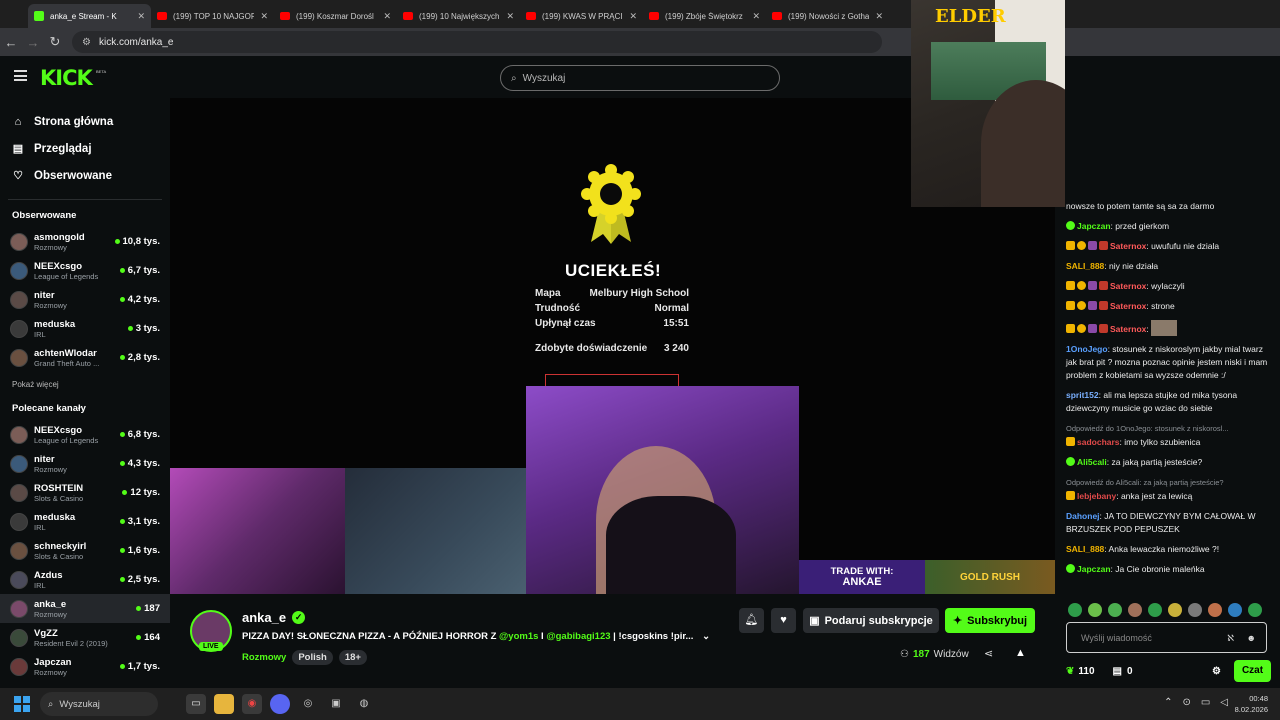  Describe the element at coordinates (1224, 702) in the screenshot. I see `volume-icon: ◁` at that location.